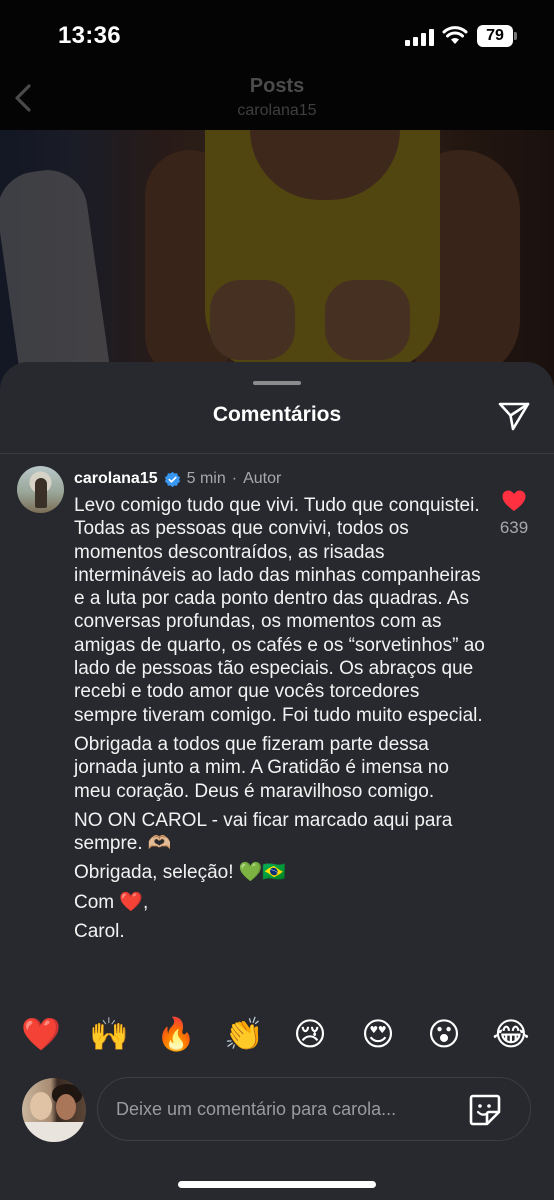  I want to click on home-indicator, so click(277, 1184).